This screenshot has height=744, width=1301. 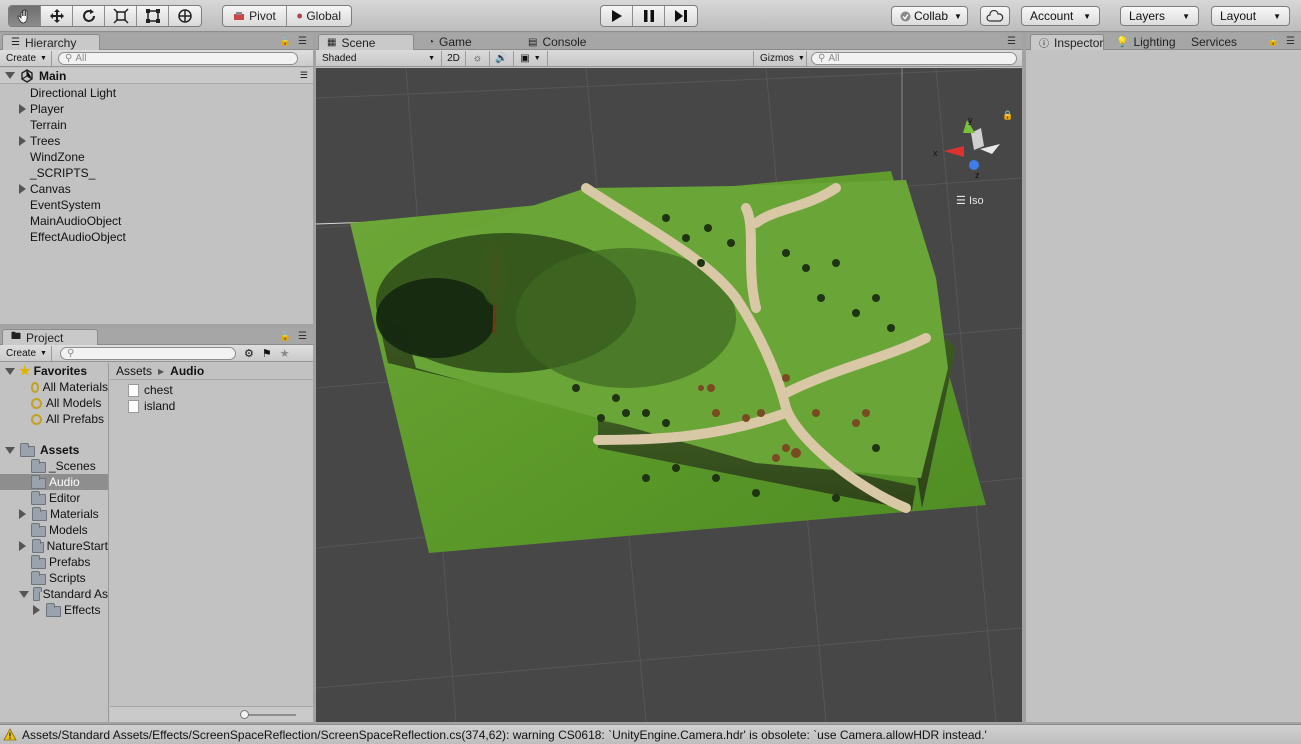 What do you see at coordinates (51, 42) in the screenshot?
I see `tab-hierarchy: ☰ Hierarchy` at bounding box center [51, 42].